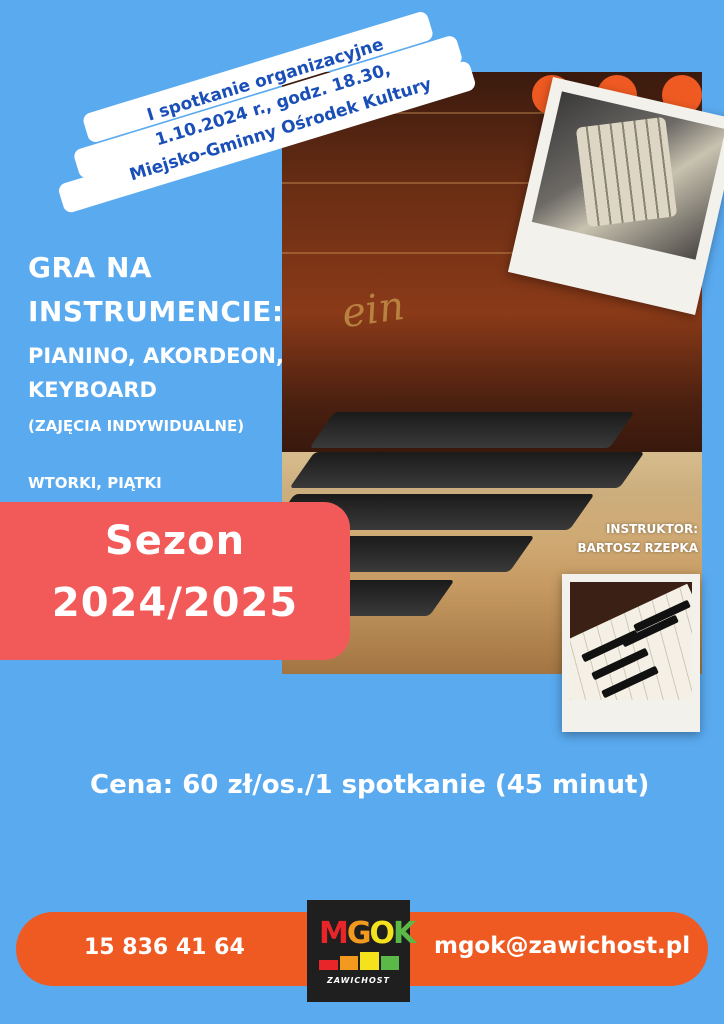 This screenshot has width=724, height=1024. What do you see at coordinates (90, 267) in the screenshot?
I see `title-line-1: GRA NA` at bounding box center [90, 267].